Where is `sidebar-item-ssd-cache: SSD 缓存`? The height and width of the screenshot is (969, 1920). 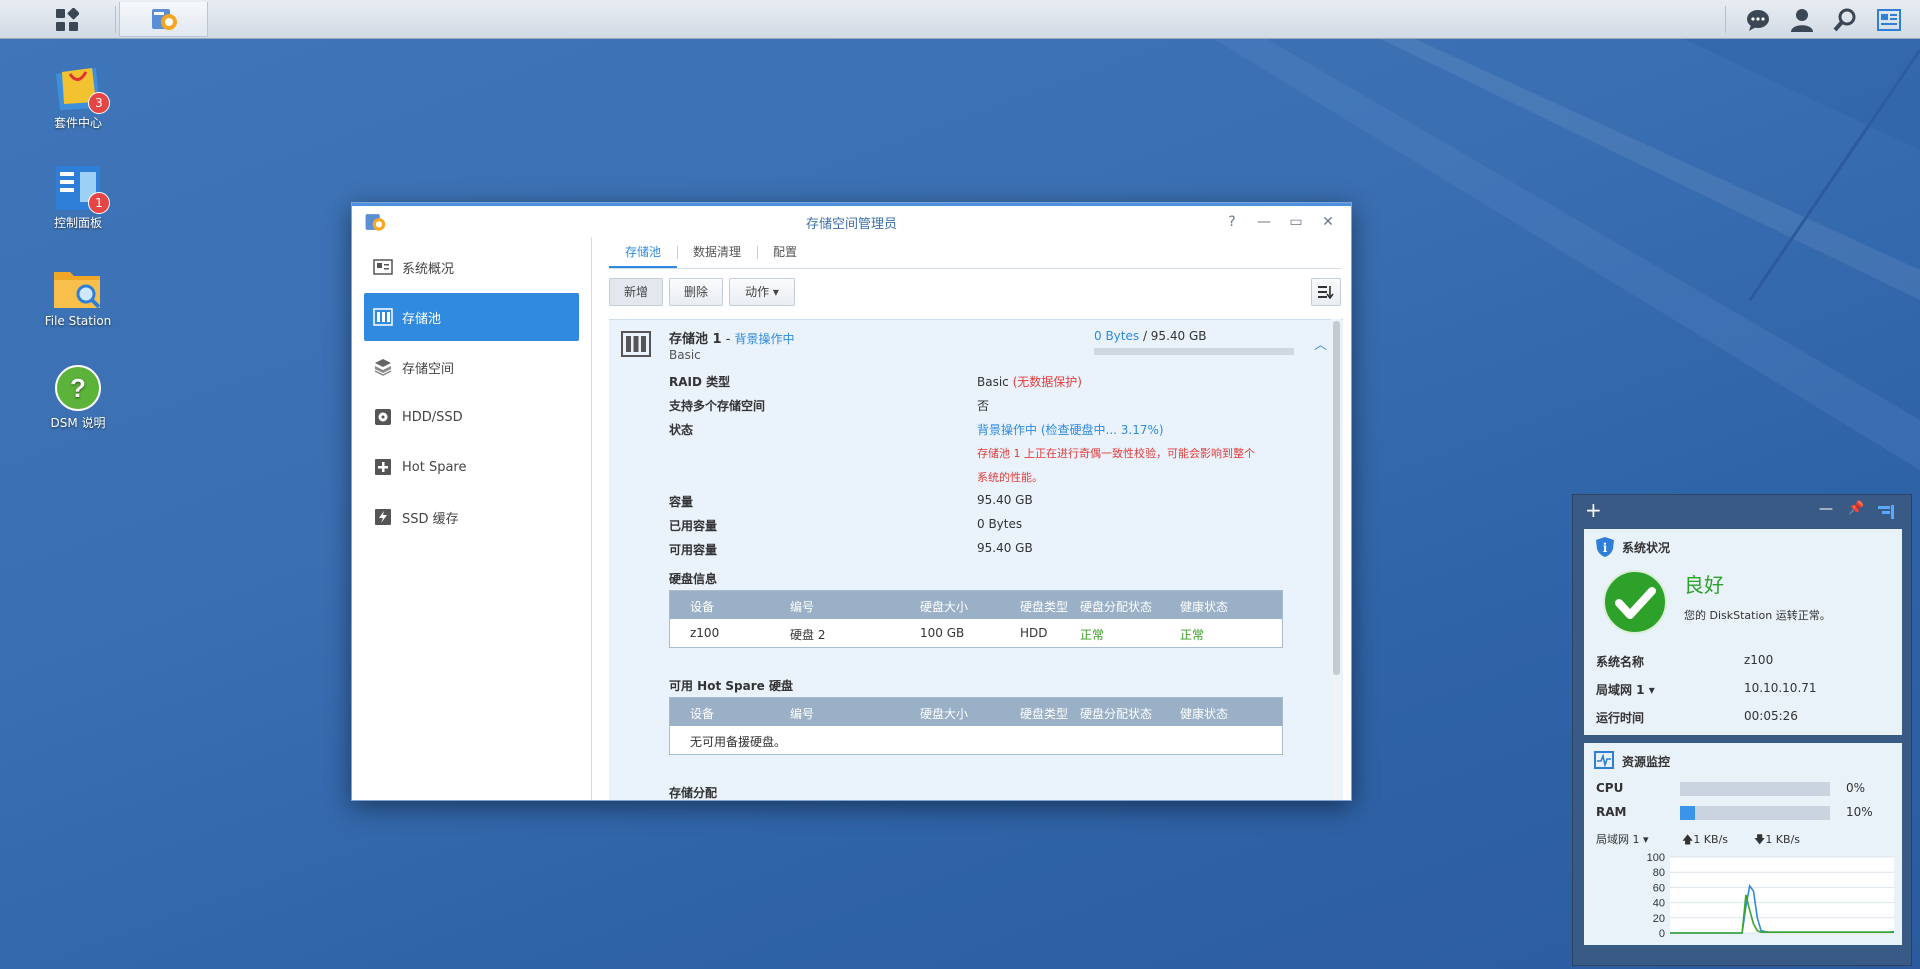 sidebar-item-ssd-cache: SSD 缓存 is located at coordinates (471, 517).